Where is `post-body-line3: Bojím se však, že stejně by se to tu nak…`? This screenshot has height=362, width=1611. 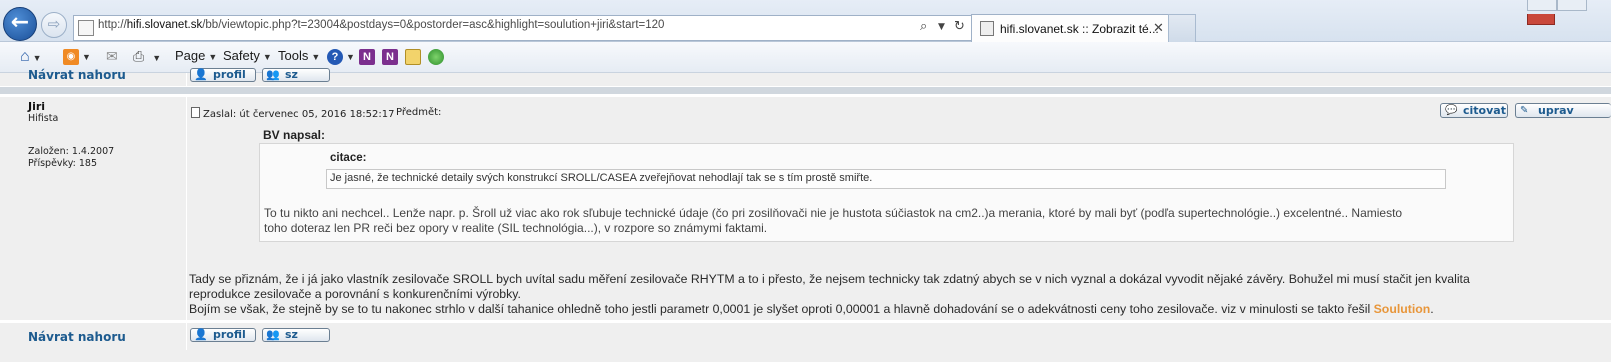 post-body-line3: Bojím se však, že stejně by se to tu nak… is located at coordinates (811, 309).